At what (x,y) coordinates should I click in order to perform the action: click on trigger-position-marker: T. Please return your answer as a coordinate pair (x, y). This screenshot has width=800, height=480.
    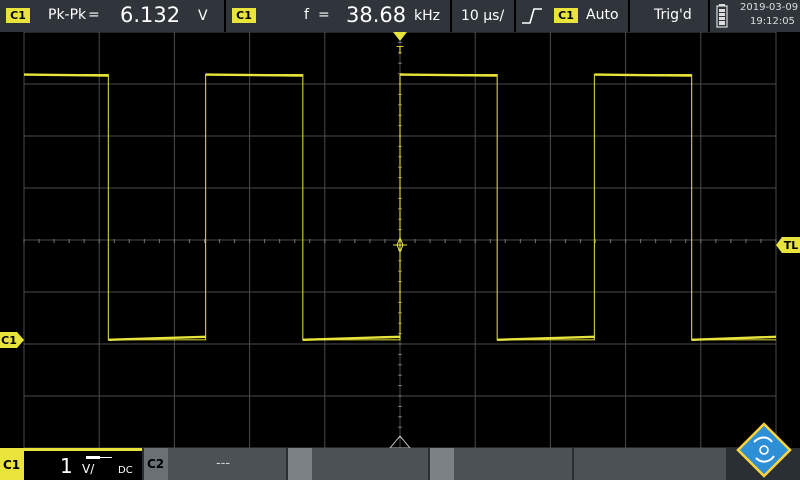
    Looking at the image, I should click on (400, 44).